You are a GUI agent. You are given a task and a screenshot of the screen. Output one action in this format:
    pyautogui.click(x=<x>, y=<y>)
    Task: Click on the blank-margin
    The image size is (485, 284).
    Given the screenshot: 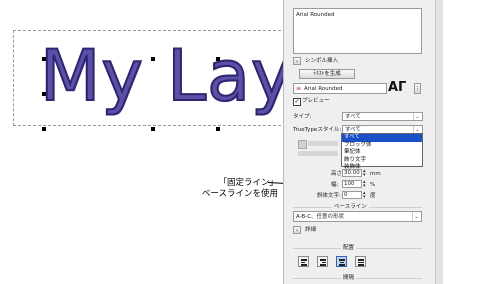 What is the action you would take?
    pyautogui.click(x=464, y=142)
    